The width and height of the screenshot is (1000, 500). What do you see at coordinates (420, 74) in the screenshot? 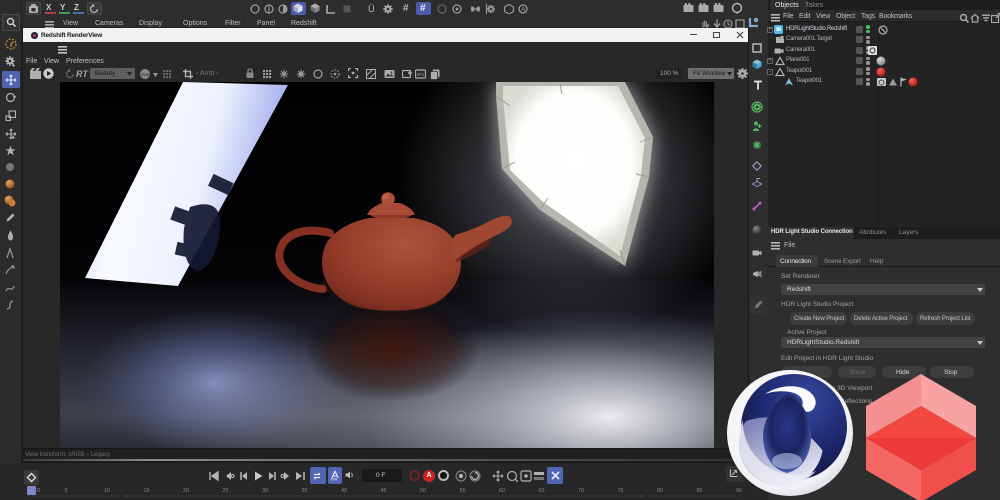
I see `svg-text: IPV` at bounding box center [420, 74].